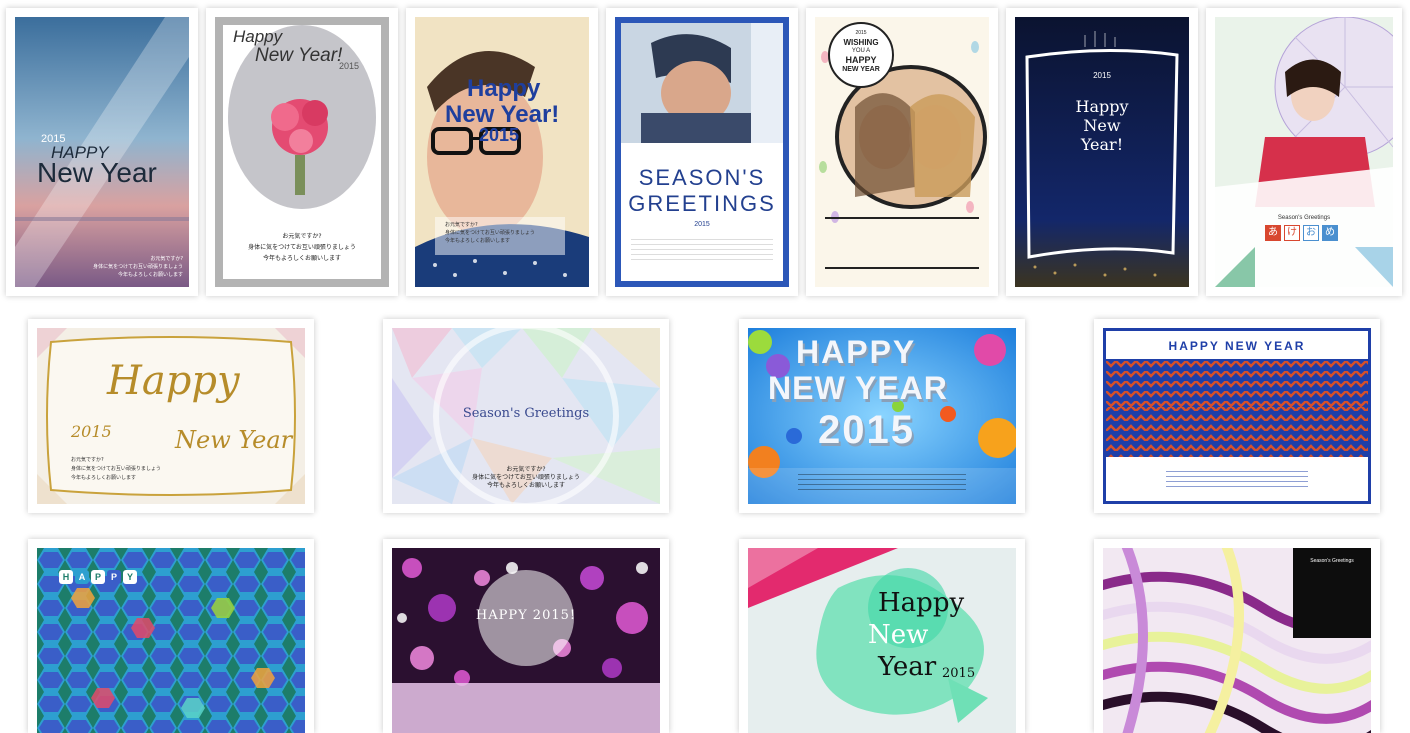  What do you see at coordinates (98, 577) in the screenshot?
I see `card-letters: H A P P Y` at bounding box center [98, 577].